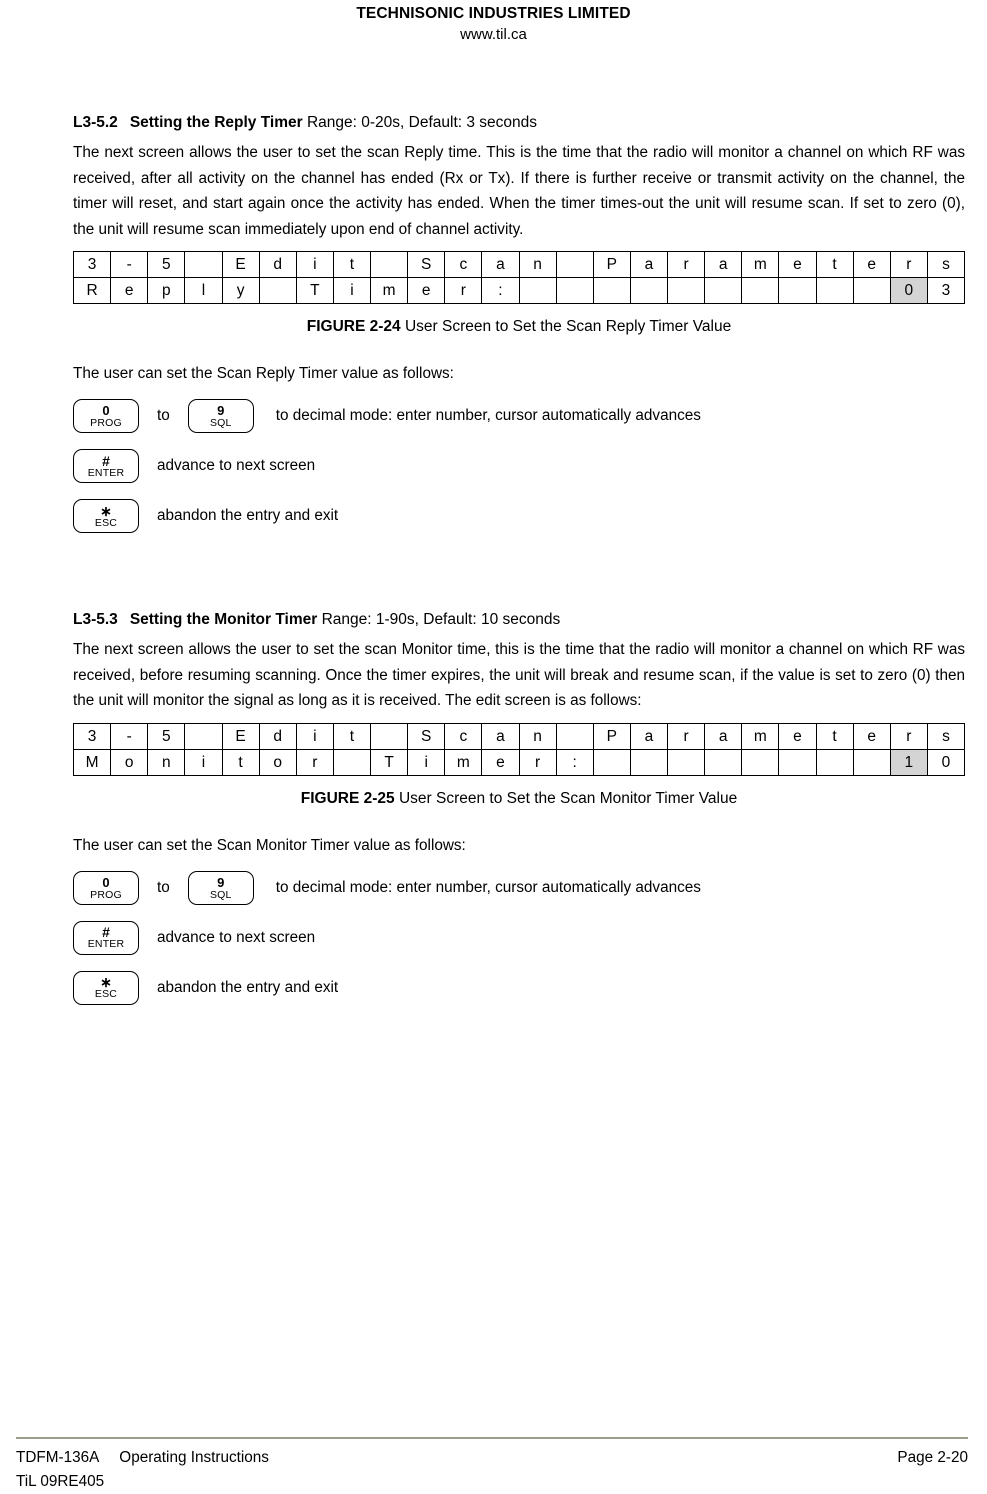 This screenshot has height=1494, width=987. I want to click on lcd-cell: s, so click(946, 736).